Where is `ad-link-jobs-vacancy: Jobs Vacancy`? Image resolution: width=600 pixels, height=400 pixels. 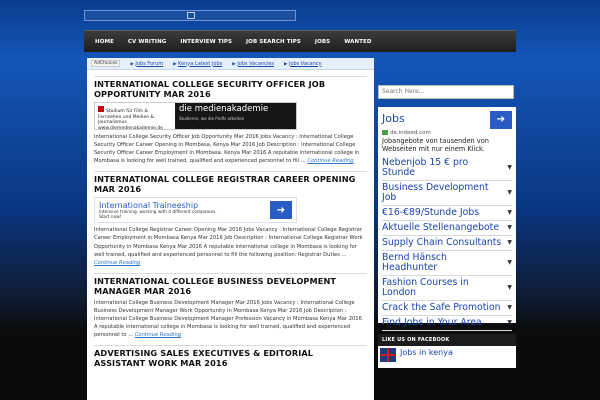 ad-link-jobs-vacancy: Jobs Vacancy is located at coordinates (305, 64).